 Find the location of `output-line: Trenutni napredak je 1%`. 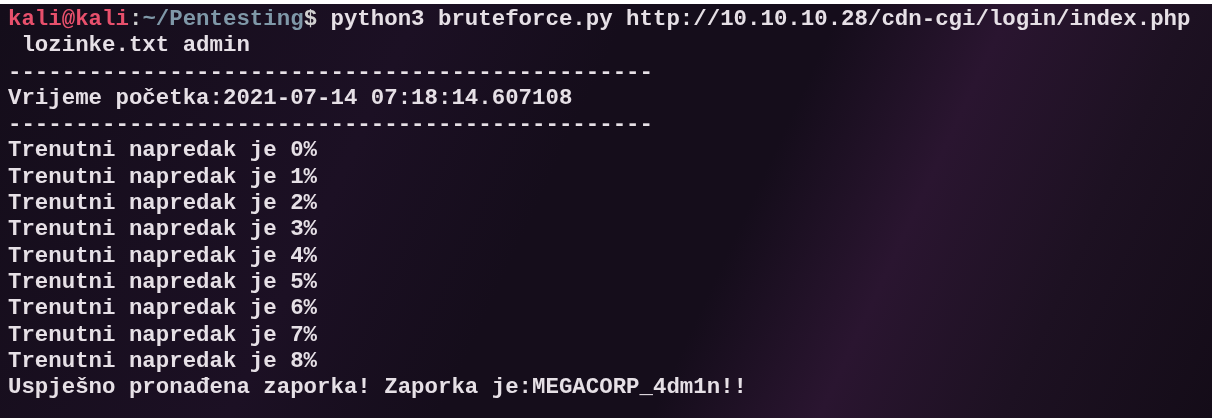

output-line: Trenutni napredak je 1% is located at coordinates (163, 177).